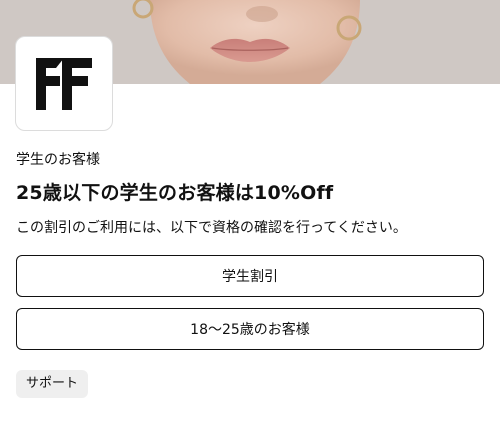  Describe the element at coordinates (52, 384) in the screenshot. I see `support-button: サポート` at that location.